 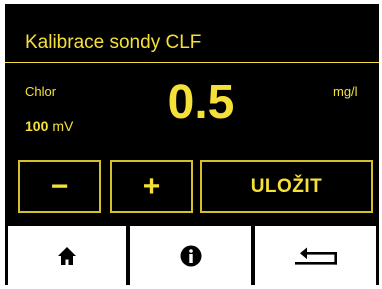 I want to click on mv-unit: mV, so click(x=63, y=126).